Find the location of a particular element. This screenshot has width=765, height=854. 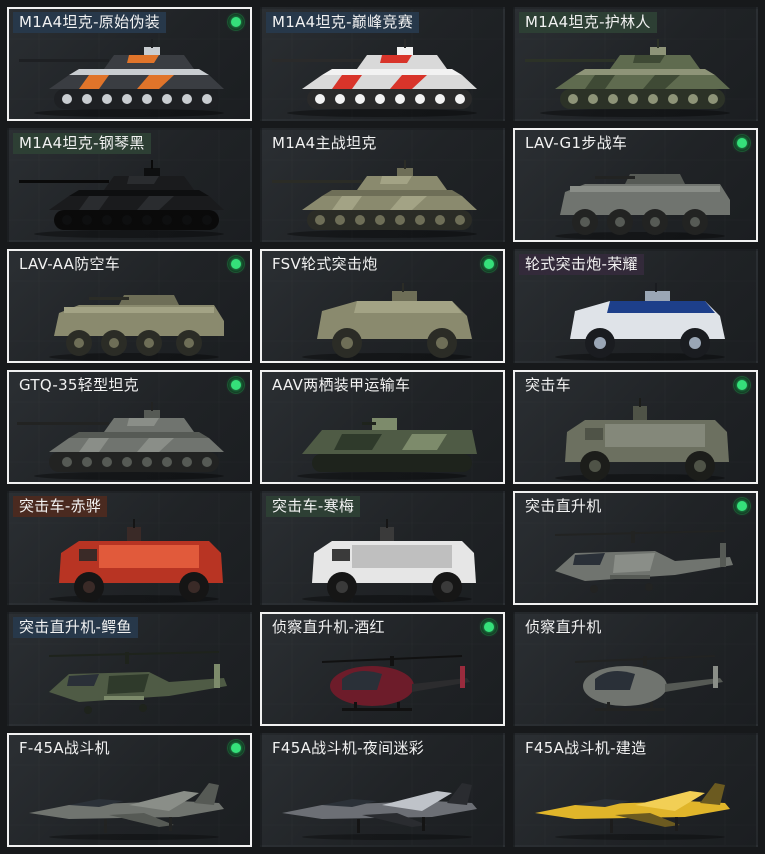

vehicle-card: FSV轮式突击炮 is located at coordinates (382, 306).